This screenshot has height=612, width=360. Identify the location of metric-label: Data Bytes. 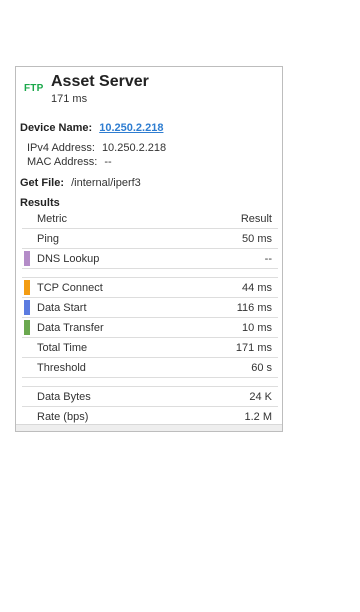
(64, 397).